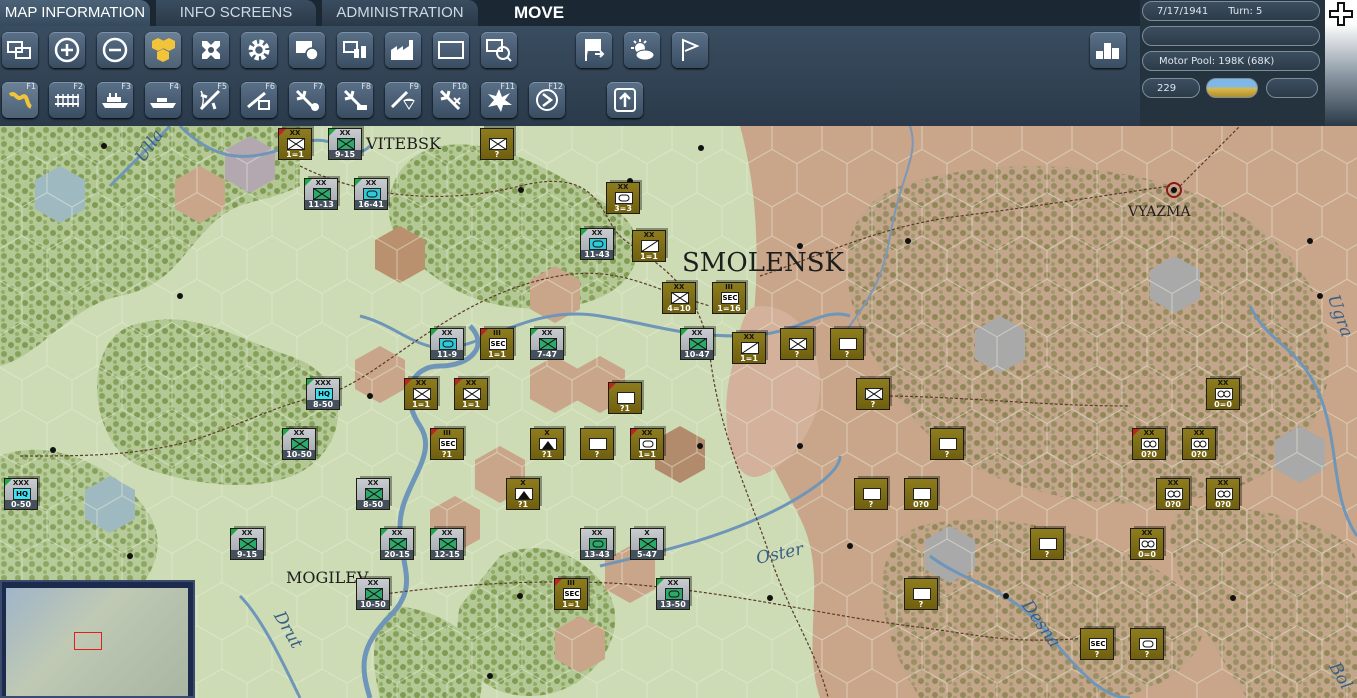 The image size is (1357, 698). What do you see at coordinates (20, 50) in the screenshot?
I see `unit-layers-icon` at bounding box center [20, 50].